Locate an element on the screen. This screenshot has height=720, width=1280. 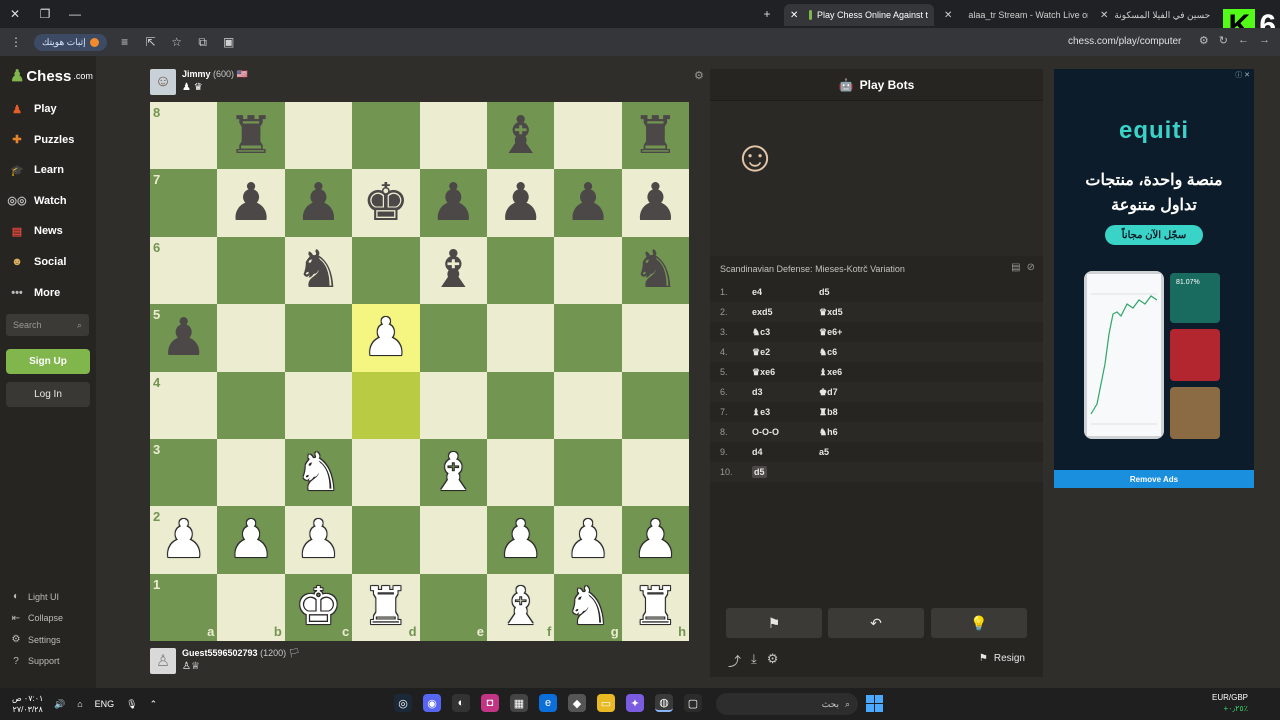
square-g6 is located at coordinates (588, 270).